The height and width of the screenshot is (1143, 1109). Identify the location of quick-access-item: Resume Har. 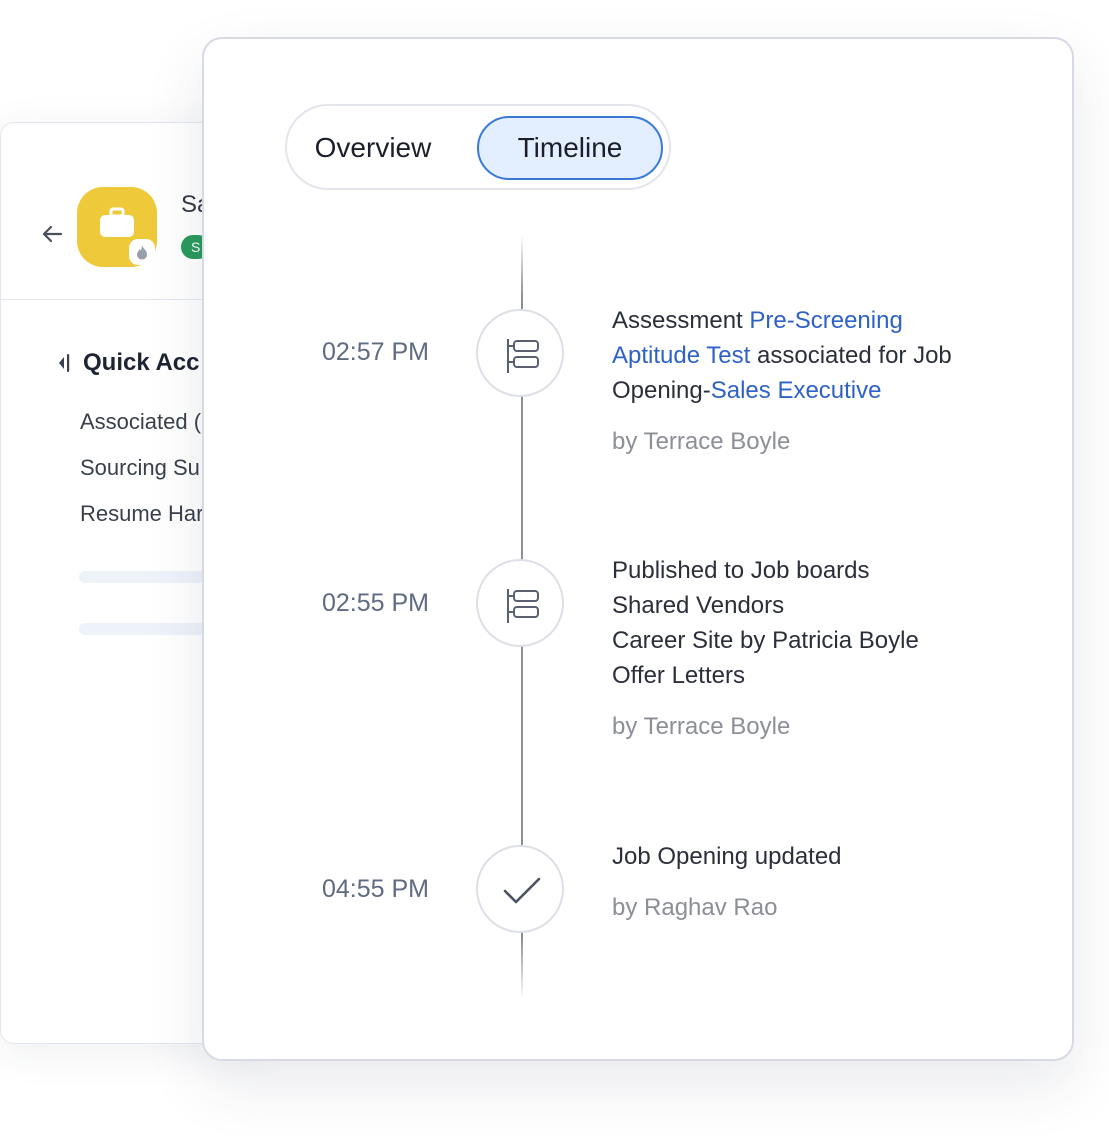
(141, 522).